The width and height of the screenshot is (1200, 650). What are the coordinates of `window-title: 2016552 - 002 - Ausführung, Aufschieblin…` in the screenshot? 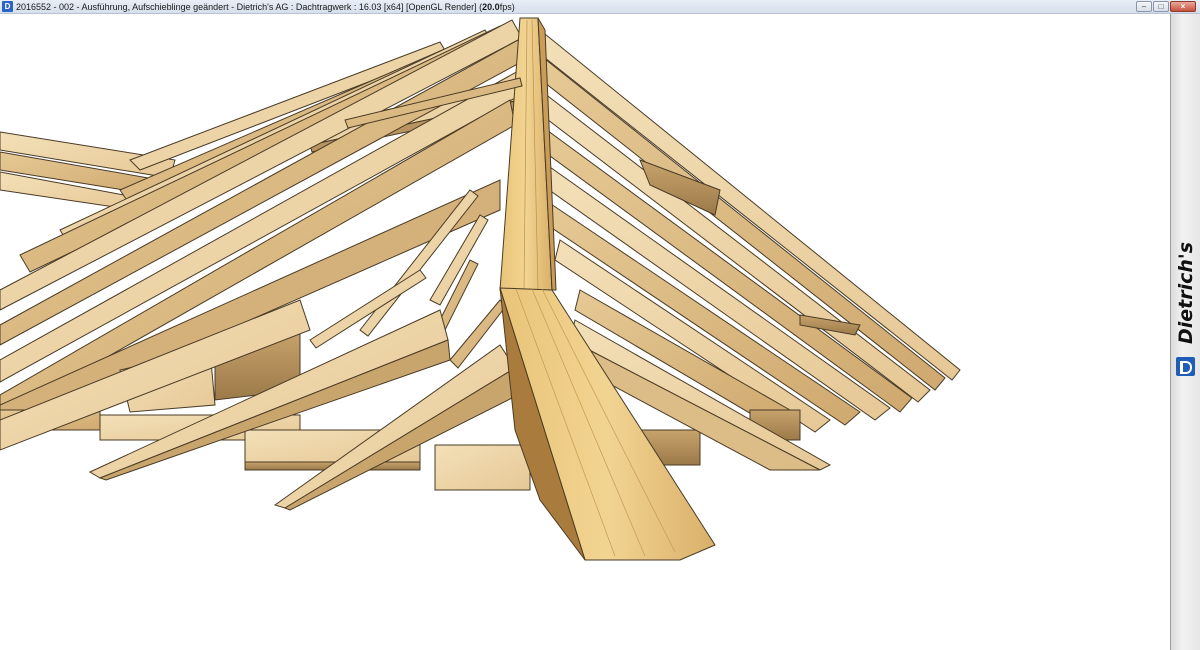 It's located at (265, 7).